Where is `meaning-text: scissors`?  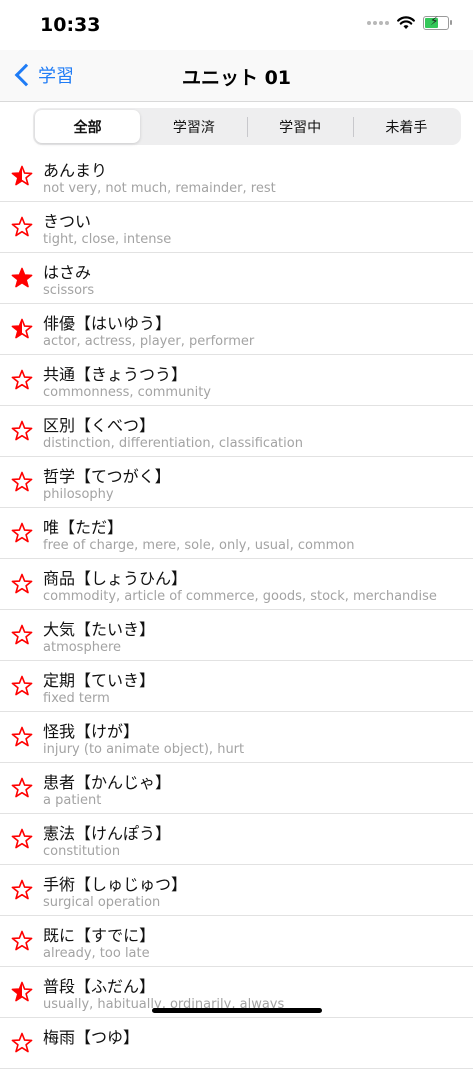 meaning-text: scissors is located at coordinates (69, 290).